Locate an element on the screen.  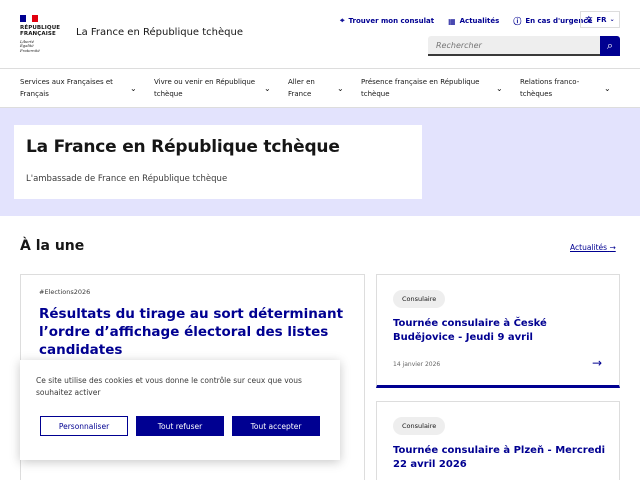
all-news-label: Actualités is located at coordinates (589, 247).